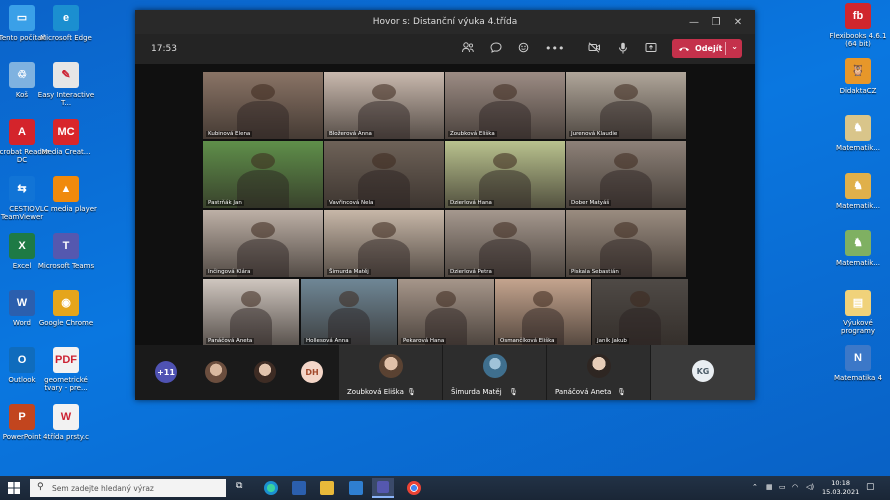 Image resolution: width=890 pixels, height=500 pixels. What do you see at coordinates (626, 243) in the screenshot?
I see `video-tile: Piskala Sebastián` at bounding box center [626, 243].